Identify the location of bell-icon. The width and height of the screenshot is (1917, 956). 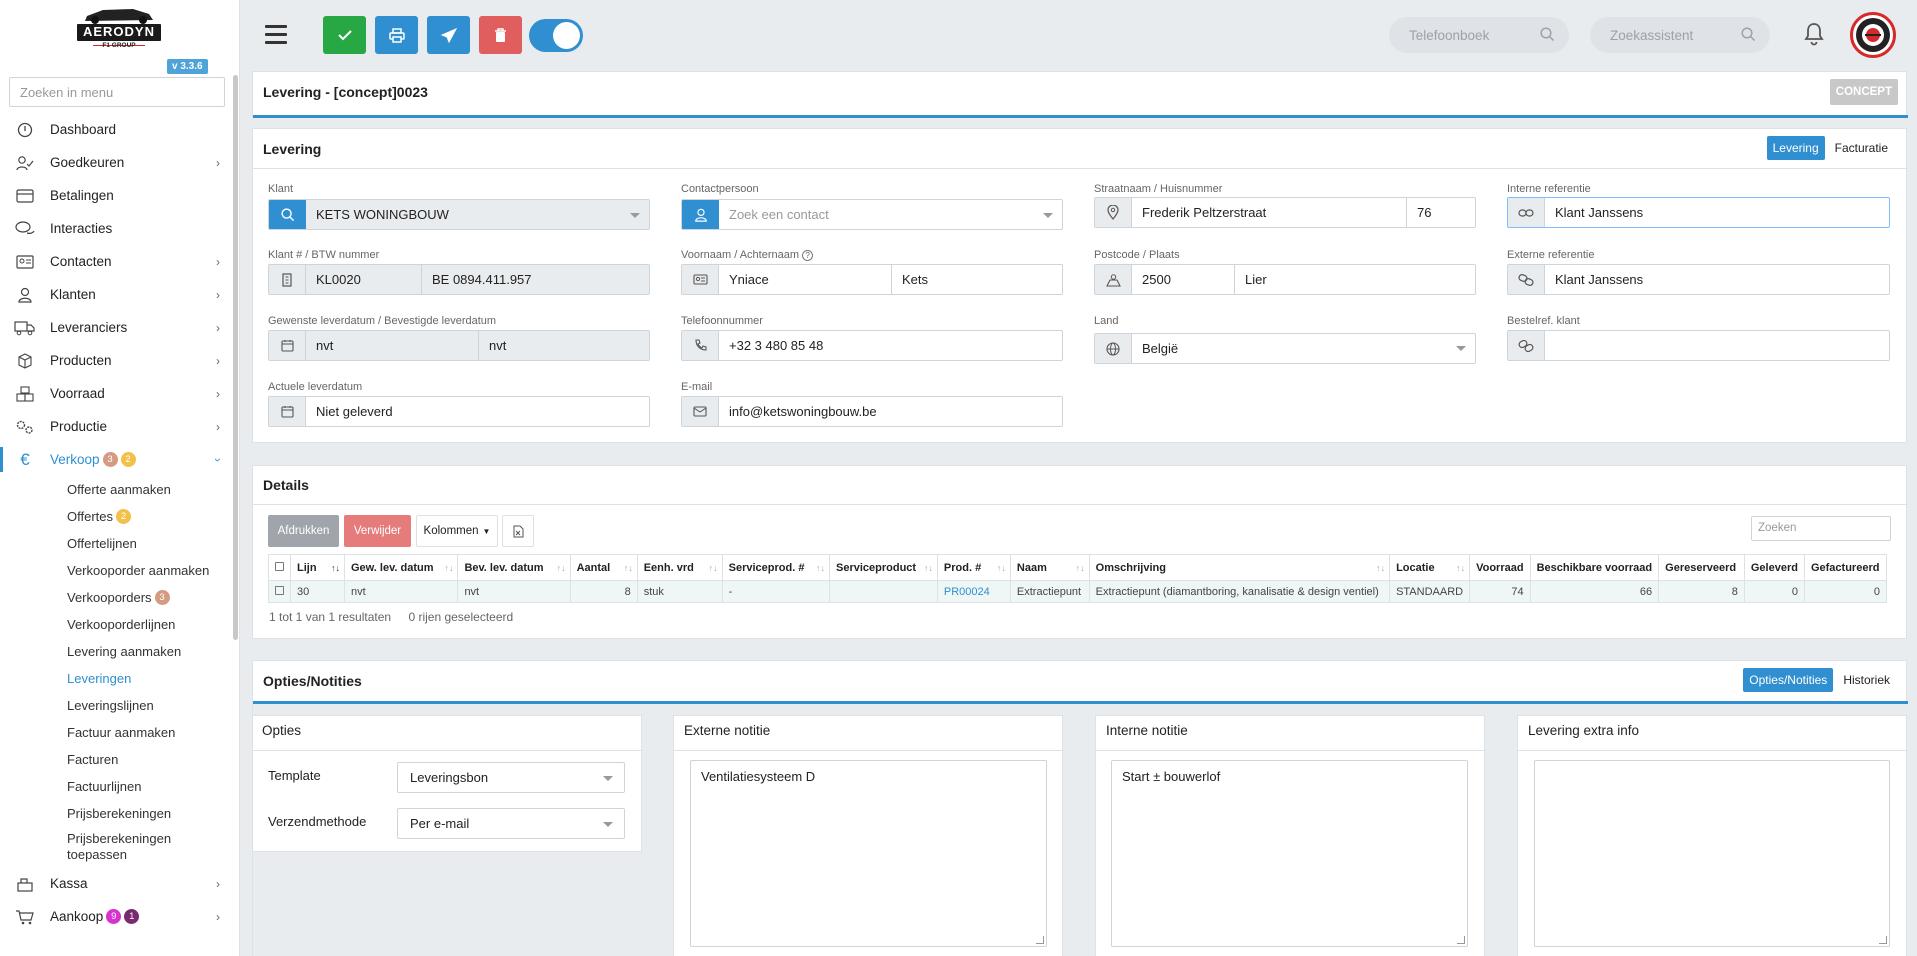
(1814, 35).